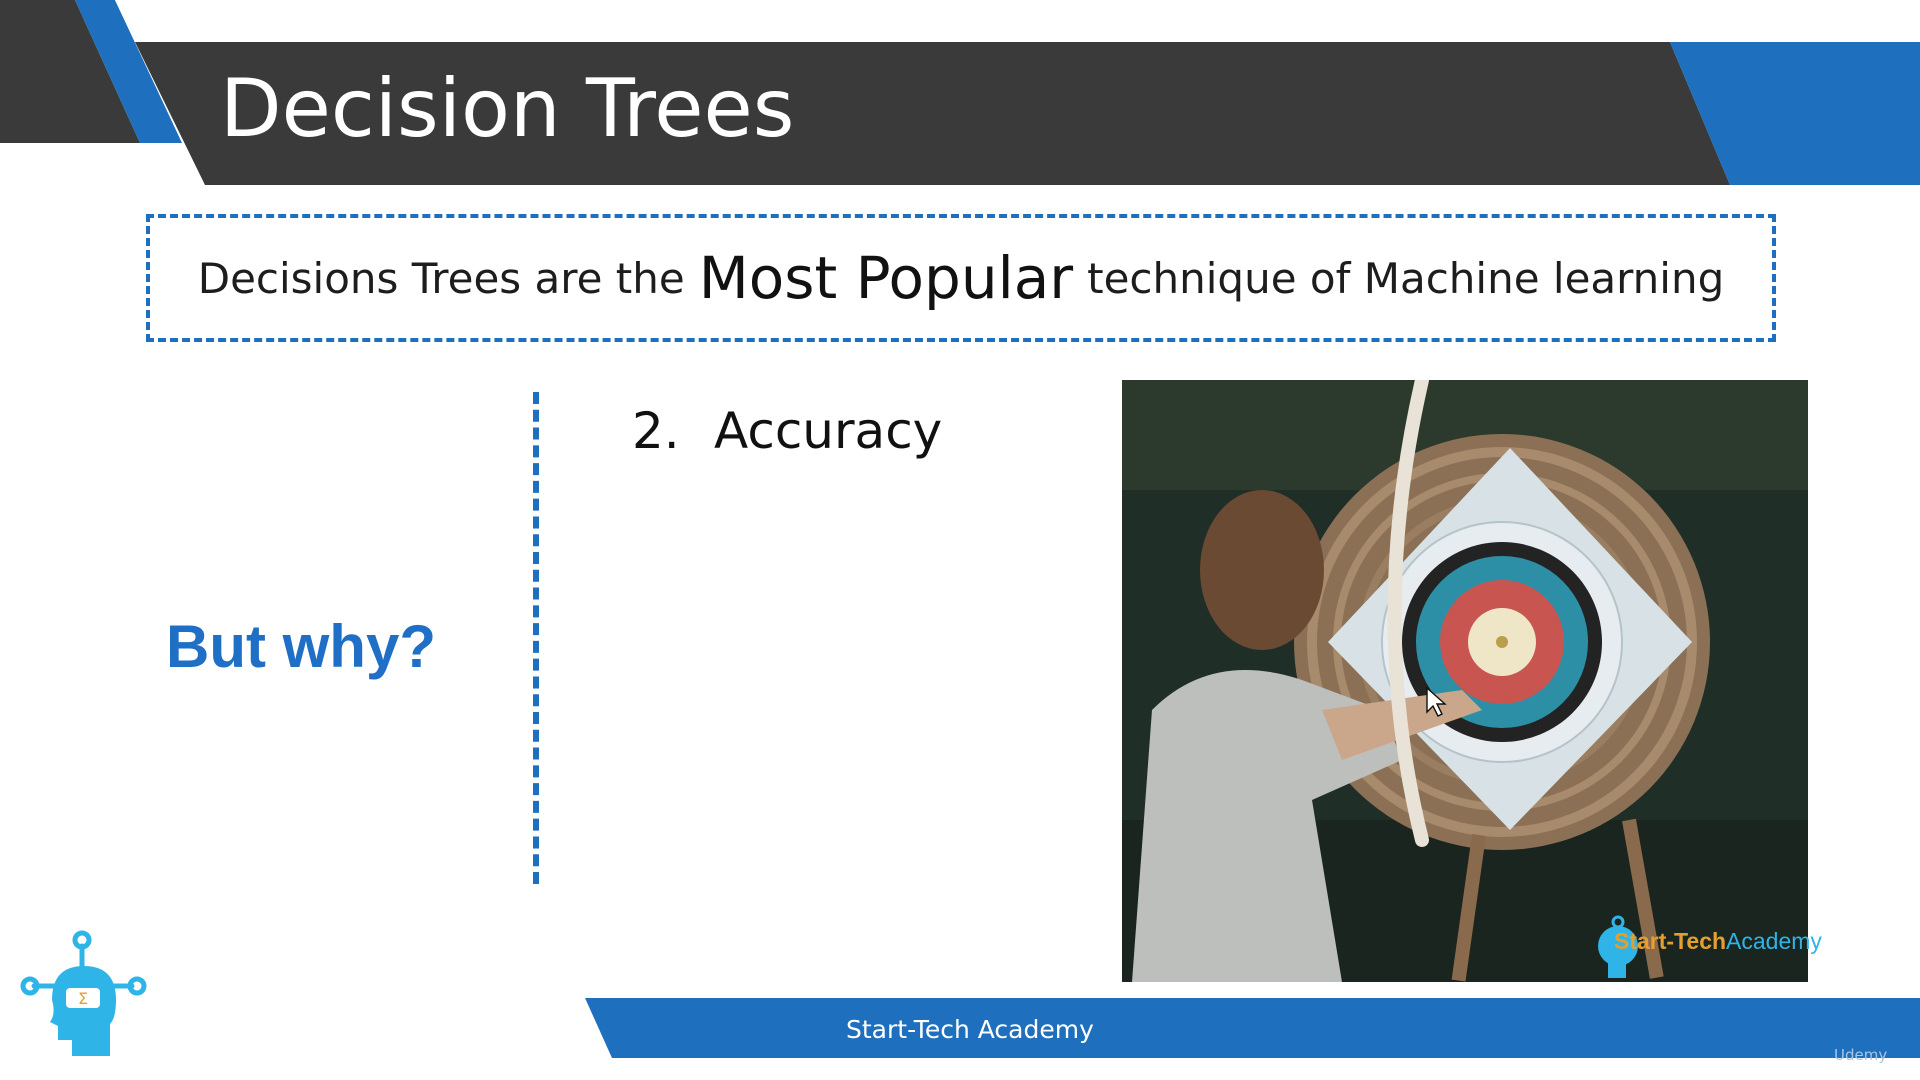  Describe the element at coordinates (1861, 1055) in the screenshot. I see `udemy-mark: Udemy` at that location.